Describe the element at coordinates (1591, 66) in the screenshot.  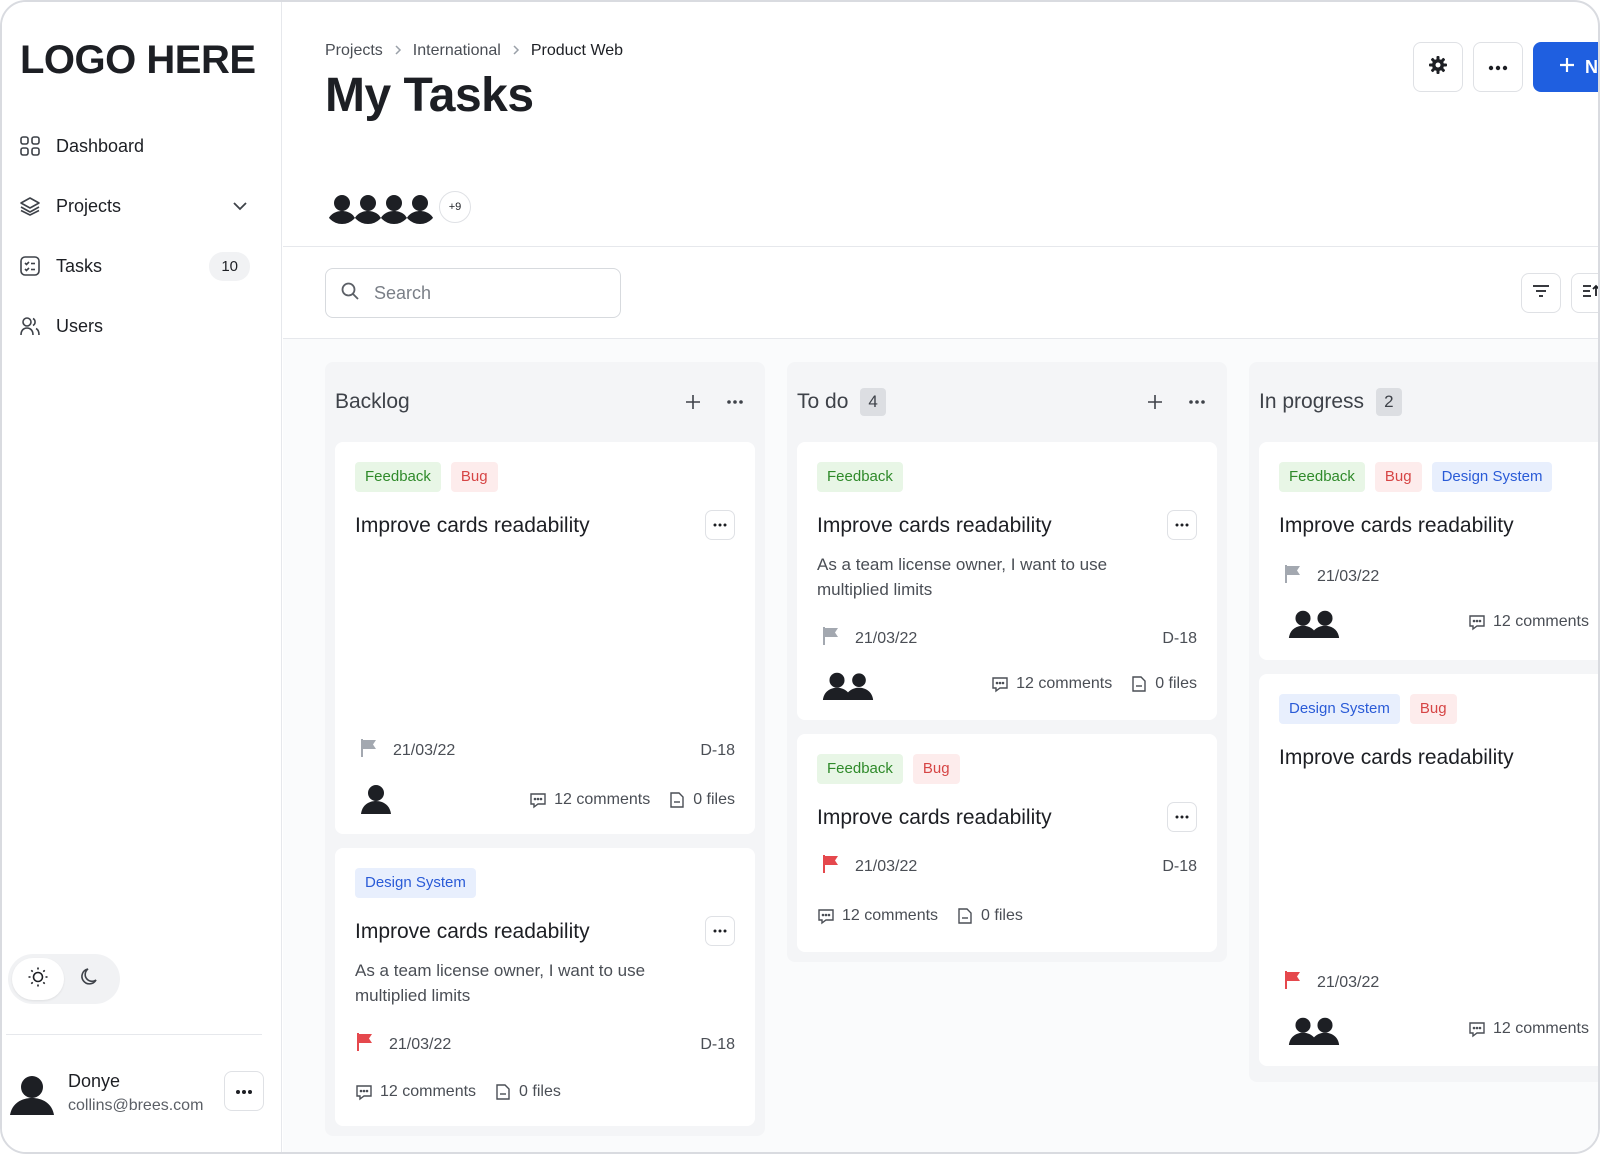
I see `new-task-label: N` at that location.